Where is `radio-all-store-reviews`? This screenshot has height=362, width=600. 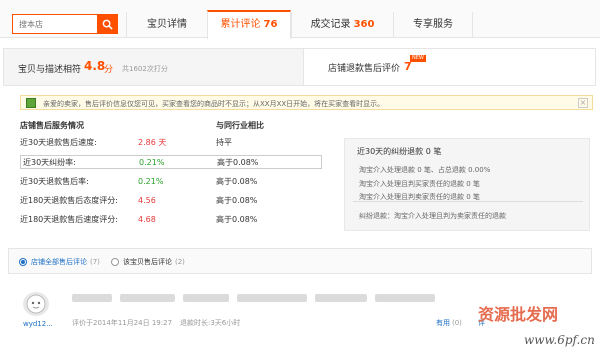
radio-all-store-reviews is located at coordinates (23, 262).